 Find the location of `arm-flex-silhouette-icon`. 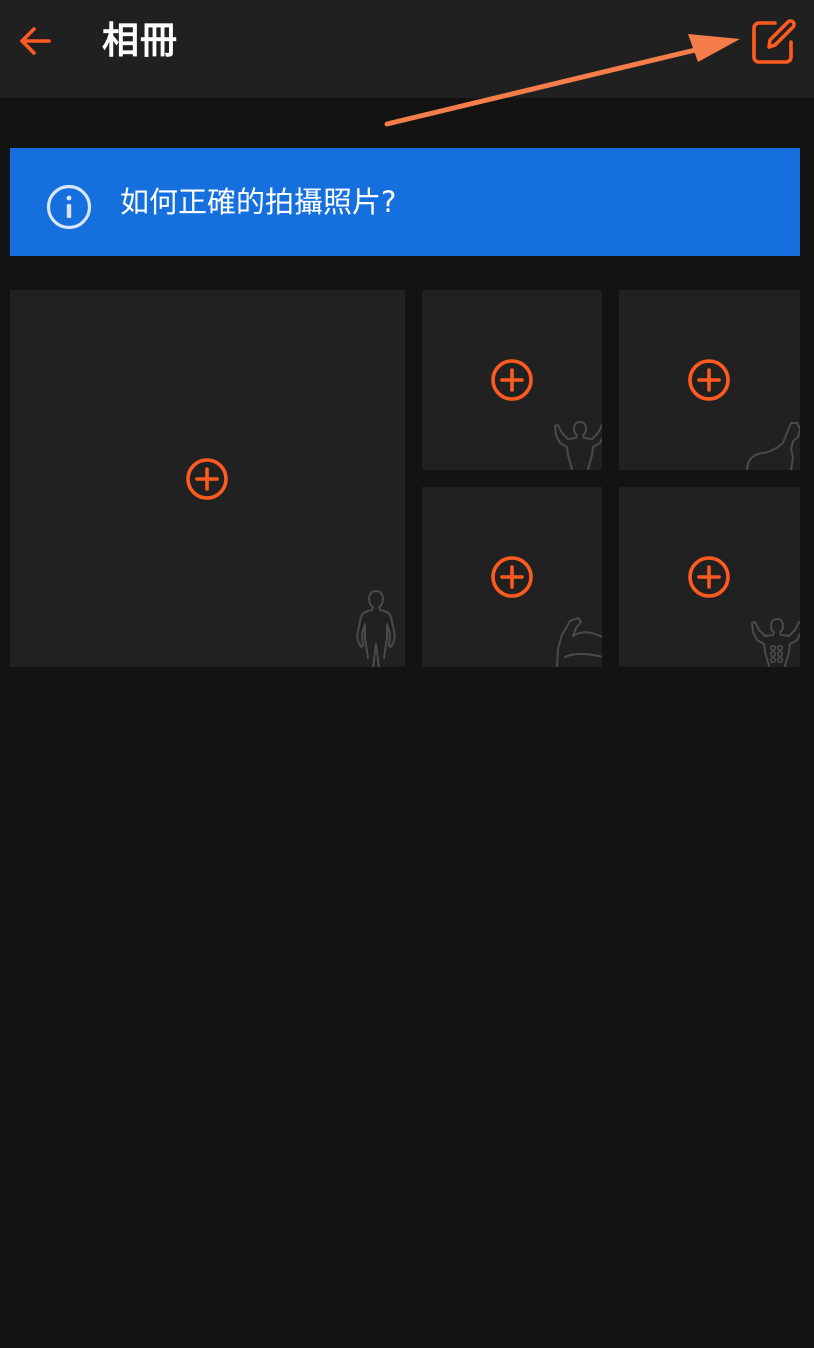

arm-flex-silhouette-icon is located at coordinates (579, 642).